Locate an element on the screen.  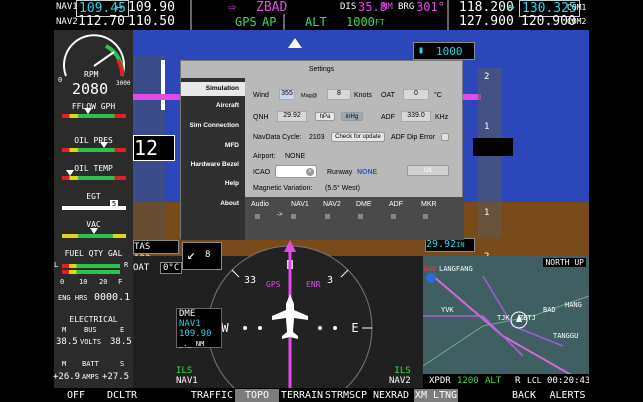
dme-distance: _._ NM is located at coordinates (192, 344).